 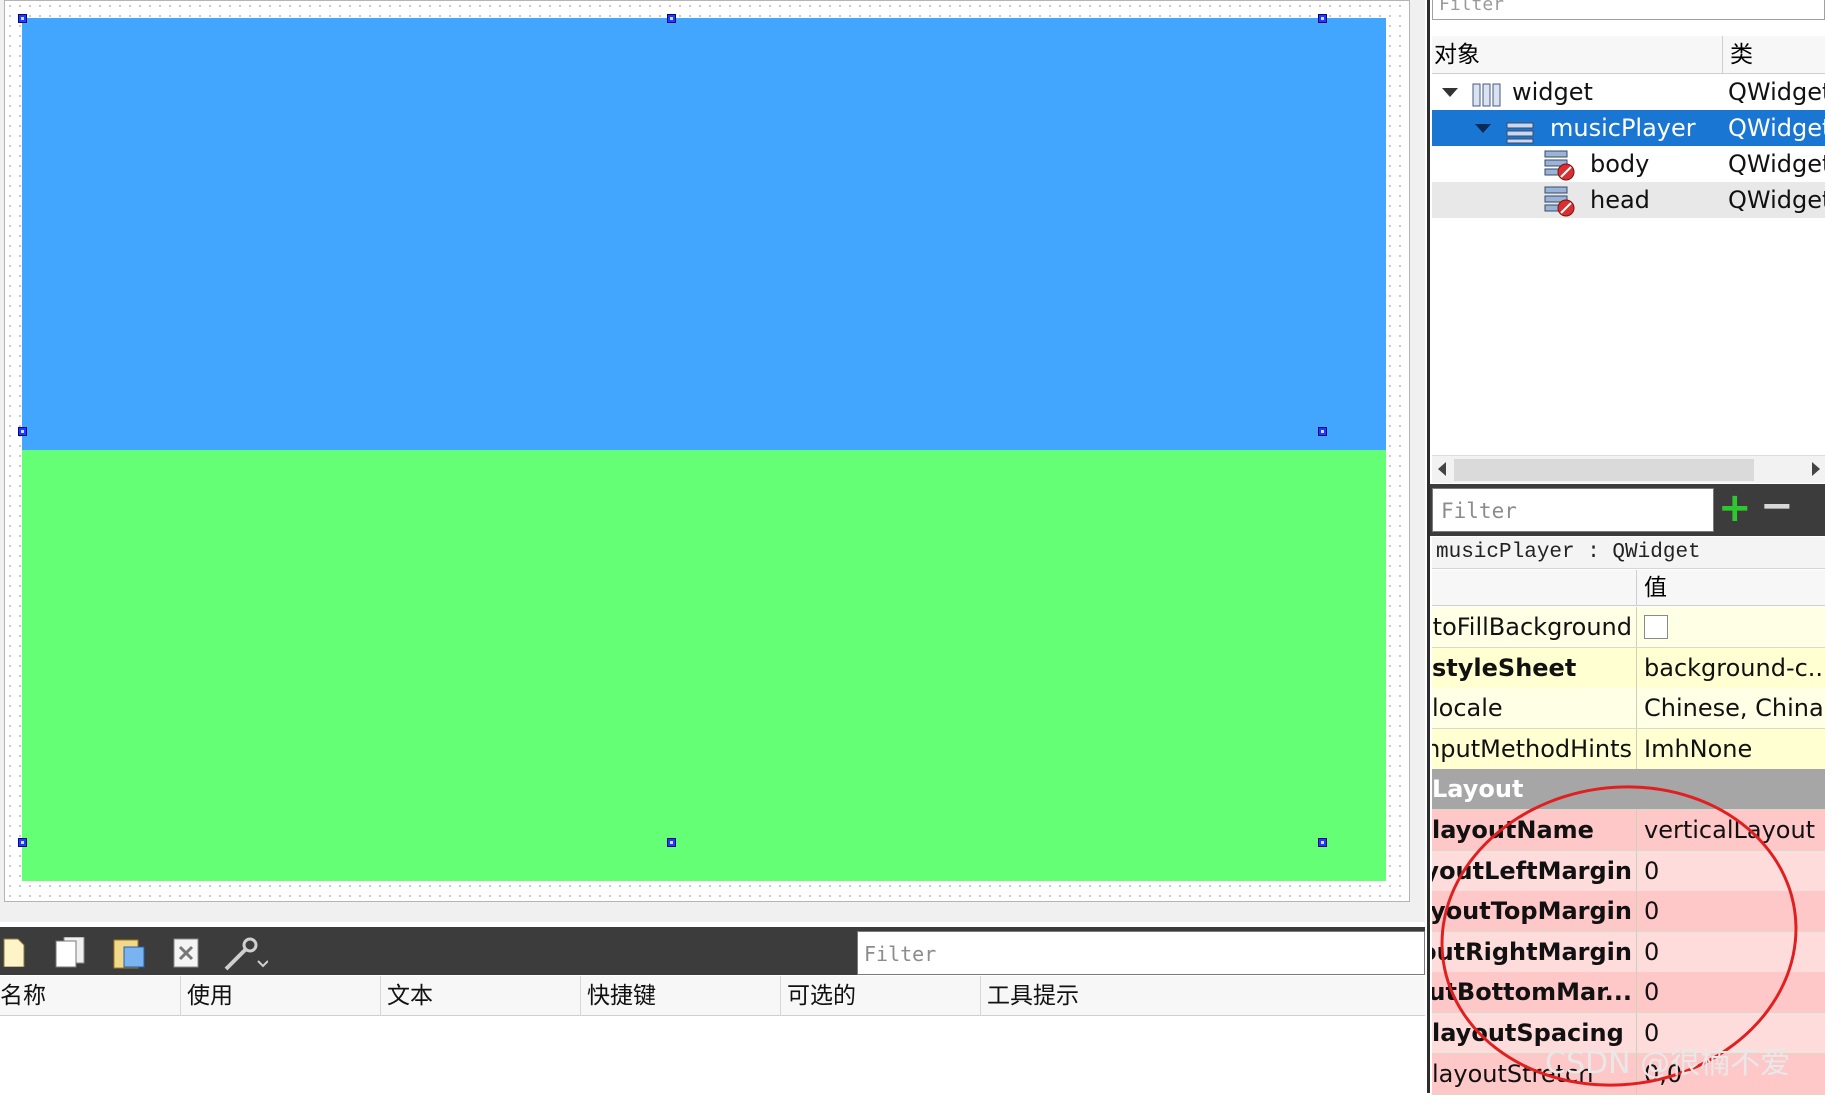 What do you see at coordinates (680, 996) in the screenshot?
I see `column-header-shortcut: 快捷键` at bounding box center [680, 996].